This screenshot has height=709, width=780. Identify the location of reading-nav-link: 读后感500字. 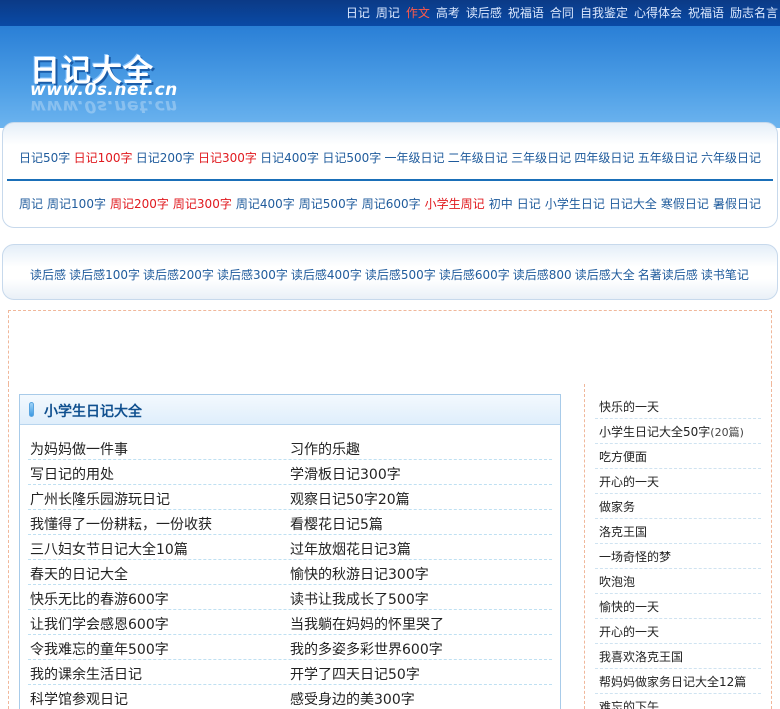
(400, 274).